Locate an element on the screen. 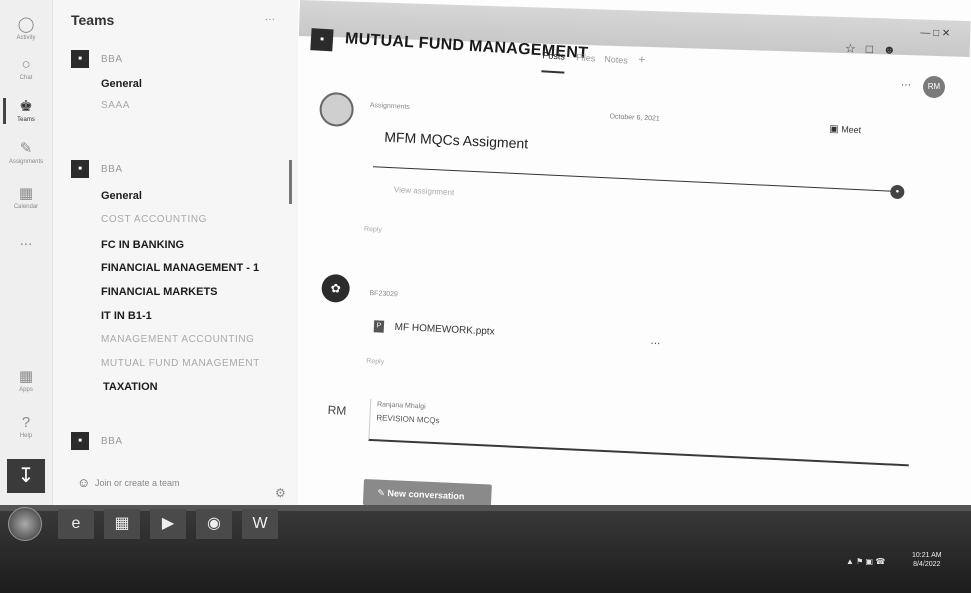 This screenshot has height=593, width=971. author-initials: RM is located at coordinates (337, 410).